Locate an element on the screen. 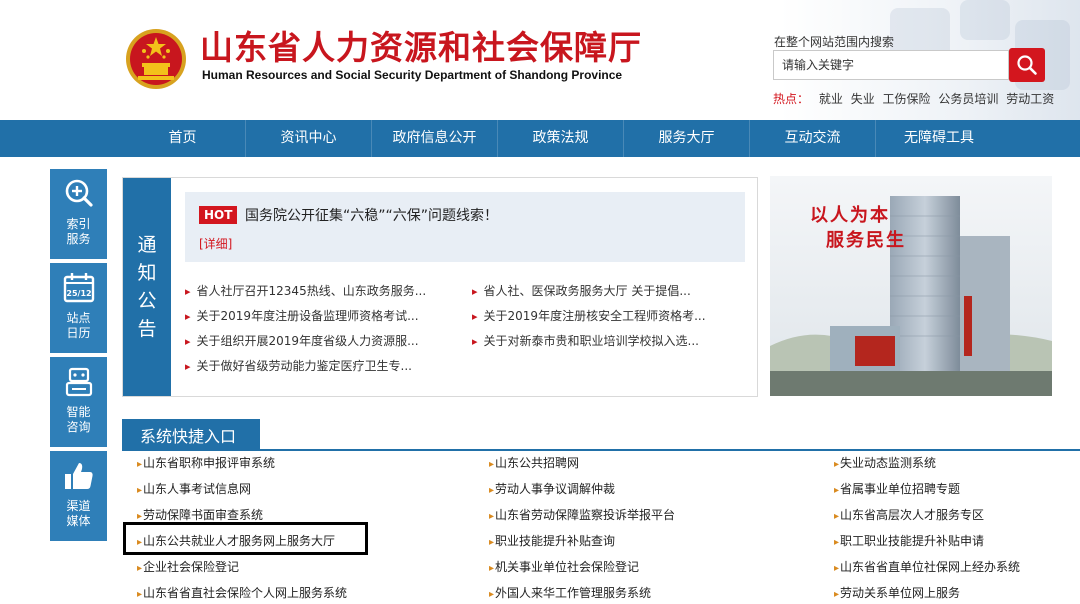  quicklink-item: 劳动保障书面审查系统 is located at coordinates (313, 517).